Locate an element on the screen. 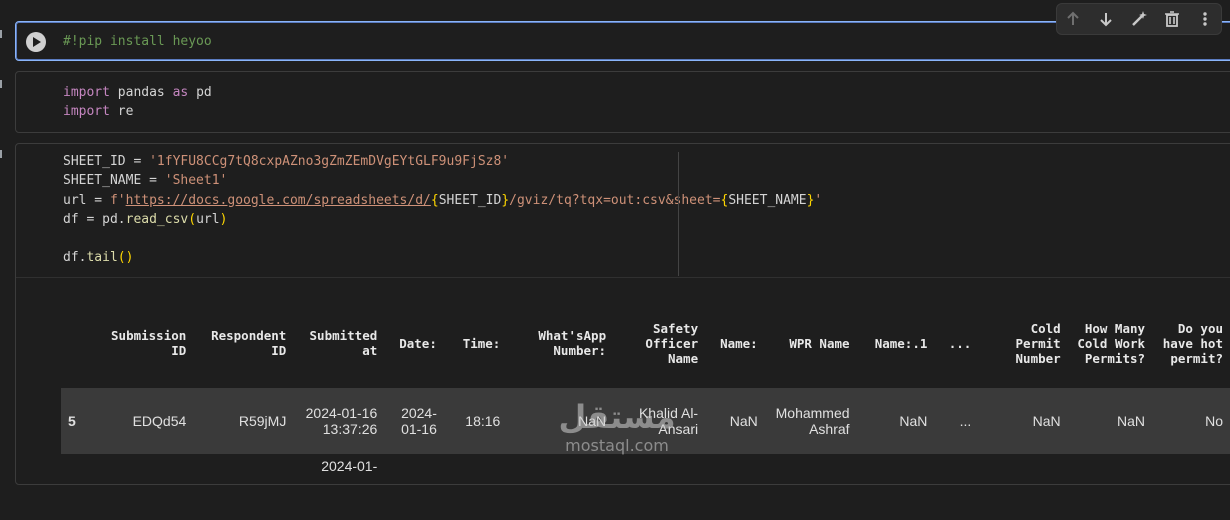 This screenshot has width=1230, height=520. url-link: https://docs.google.com/spreadsheets/d/ is located at coordinates (278, 200).